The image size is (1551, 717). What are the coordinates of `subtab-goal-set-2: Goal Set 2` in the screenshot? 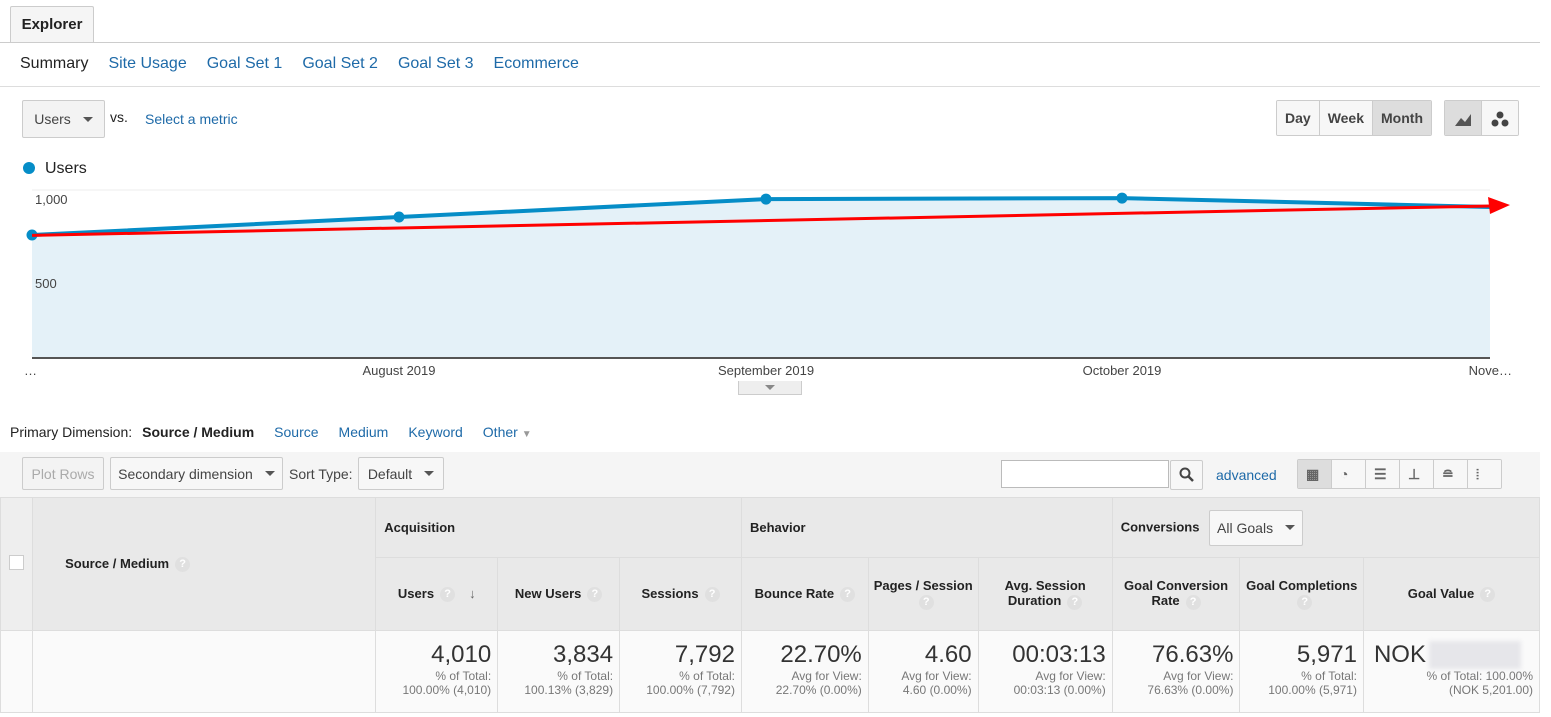 It's located at (340, 64).